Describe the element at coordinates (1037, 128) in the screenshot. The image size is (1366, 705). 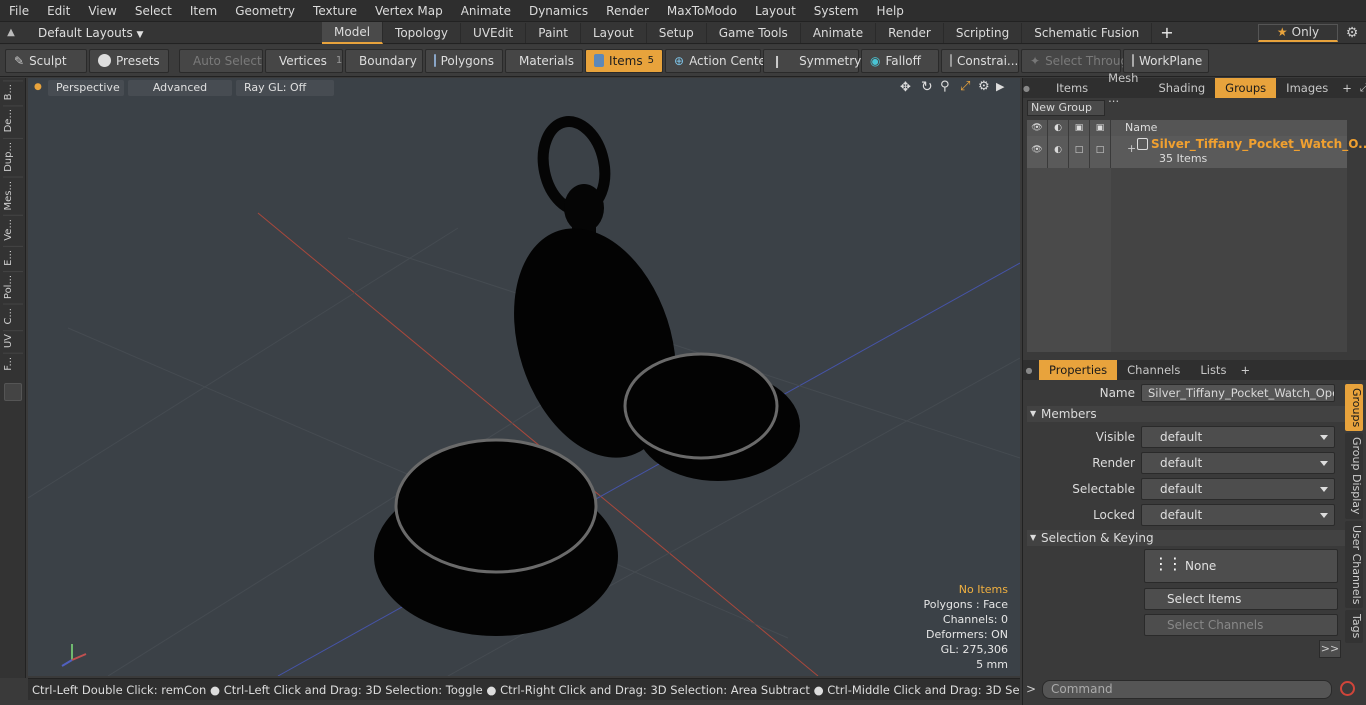
I see `visibility-column-eye-icon: 👁` at that location.